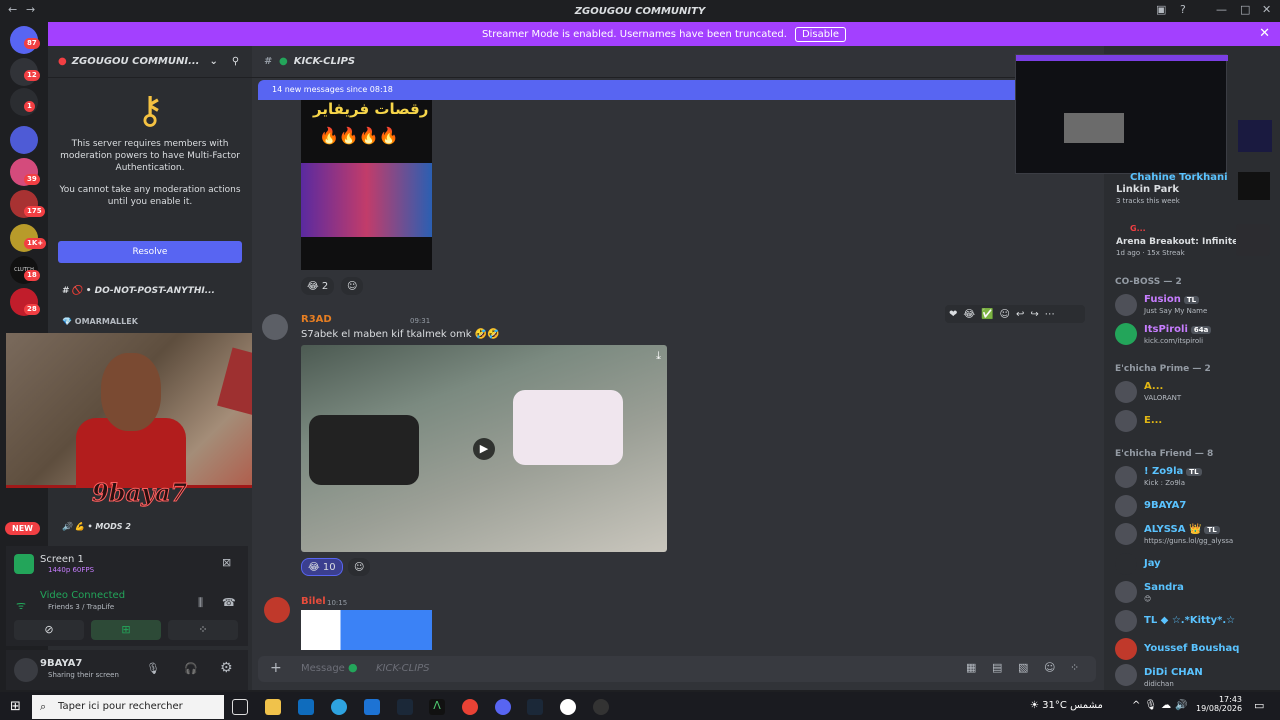  What do you see at coordinates (276, 668) in the screenshot?
I see `plus-icon: +` at bounding box center [276, 668].